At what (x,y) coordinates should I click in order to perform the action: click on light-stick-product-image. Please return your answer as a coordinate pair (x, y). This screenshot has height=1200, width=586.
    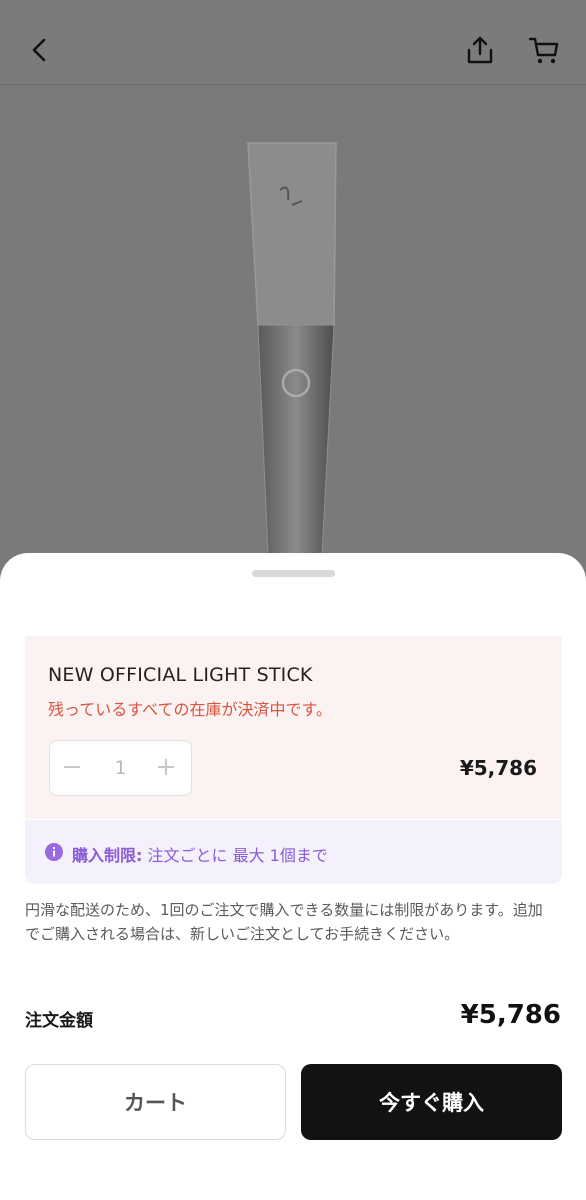
    Looking at the image, I should click on (292, 349).